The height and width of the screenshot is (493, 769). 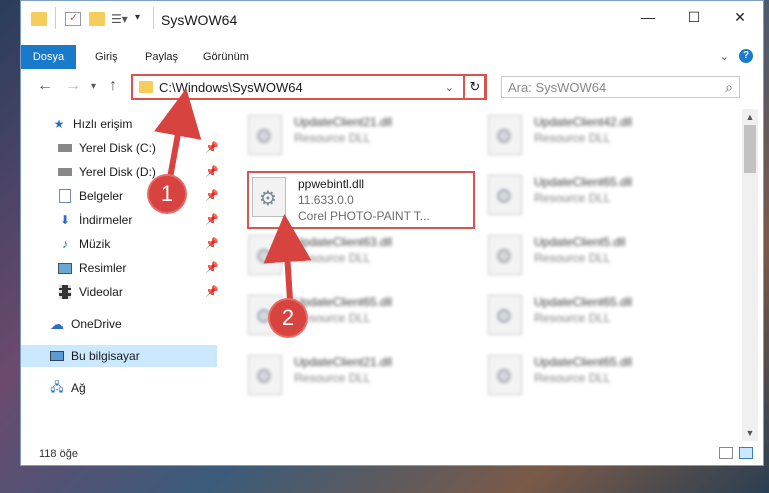 I want to click on item-count: 118 öğe, so click(x=58, y=454).